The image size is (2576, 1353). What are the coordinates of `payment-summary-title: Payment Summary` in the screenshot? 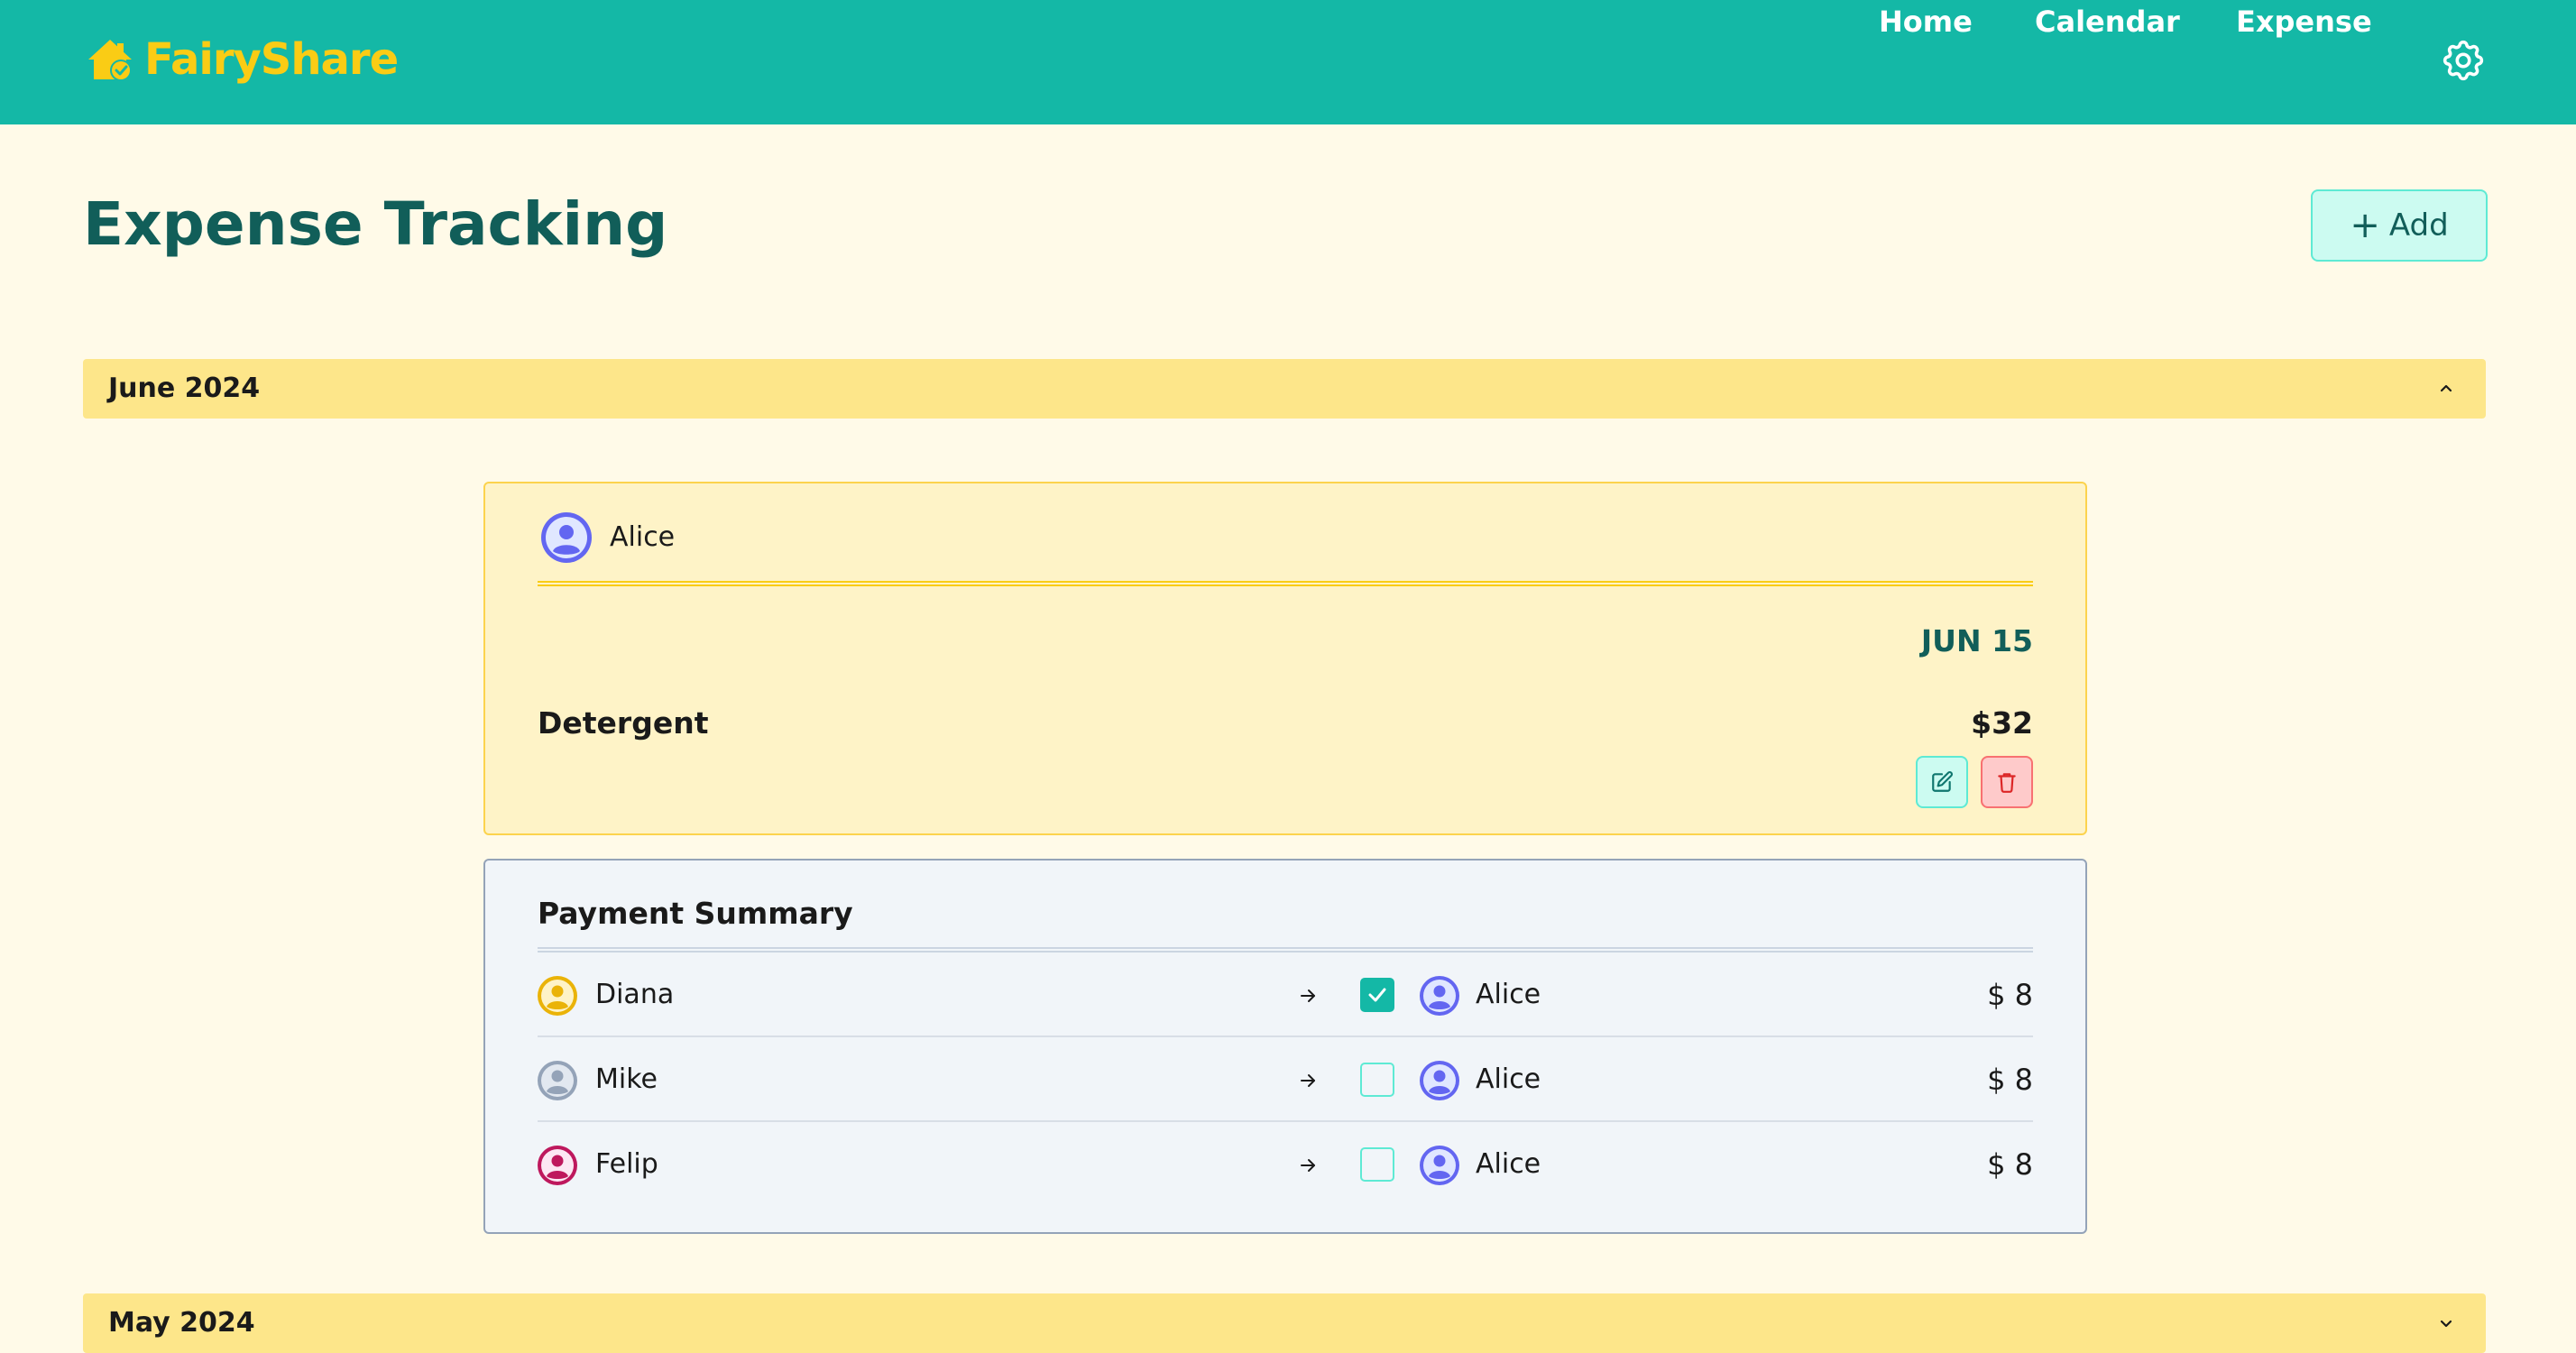 It's located at (695, 913).